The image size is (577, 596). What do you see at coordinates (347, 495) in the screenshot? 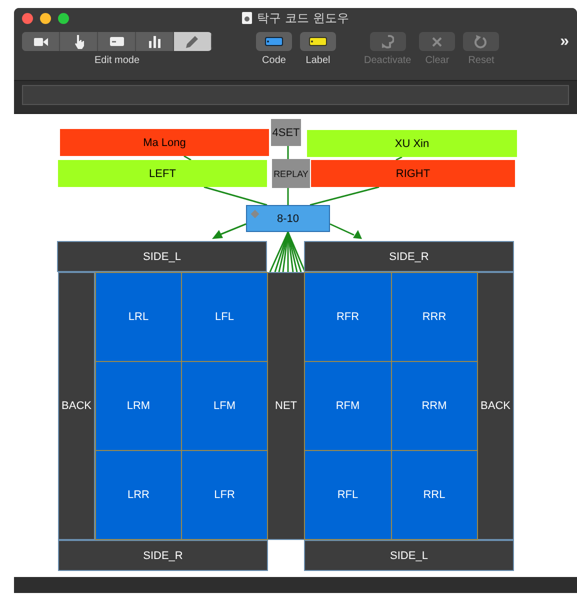
I see `court-zone: RFL` at bounding box center [347, 495].